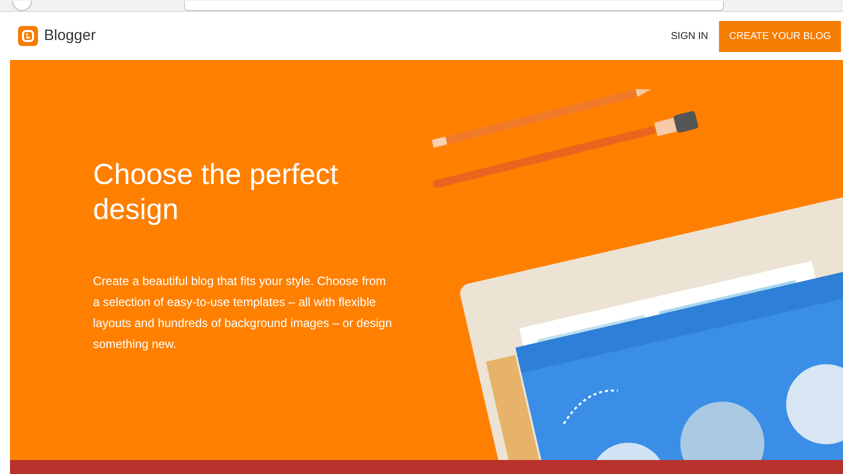  I want to click on hero-description: Create a beautiful blog that fits your style. Choose from a selection of easy-to-use templates – all with flexible layouts and hundreds of background images – or design something new., so click(243, 313).